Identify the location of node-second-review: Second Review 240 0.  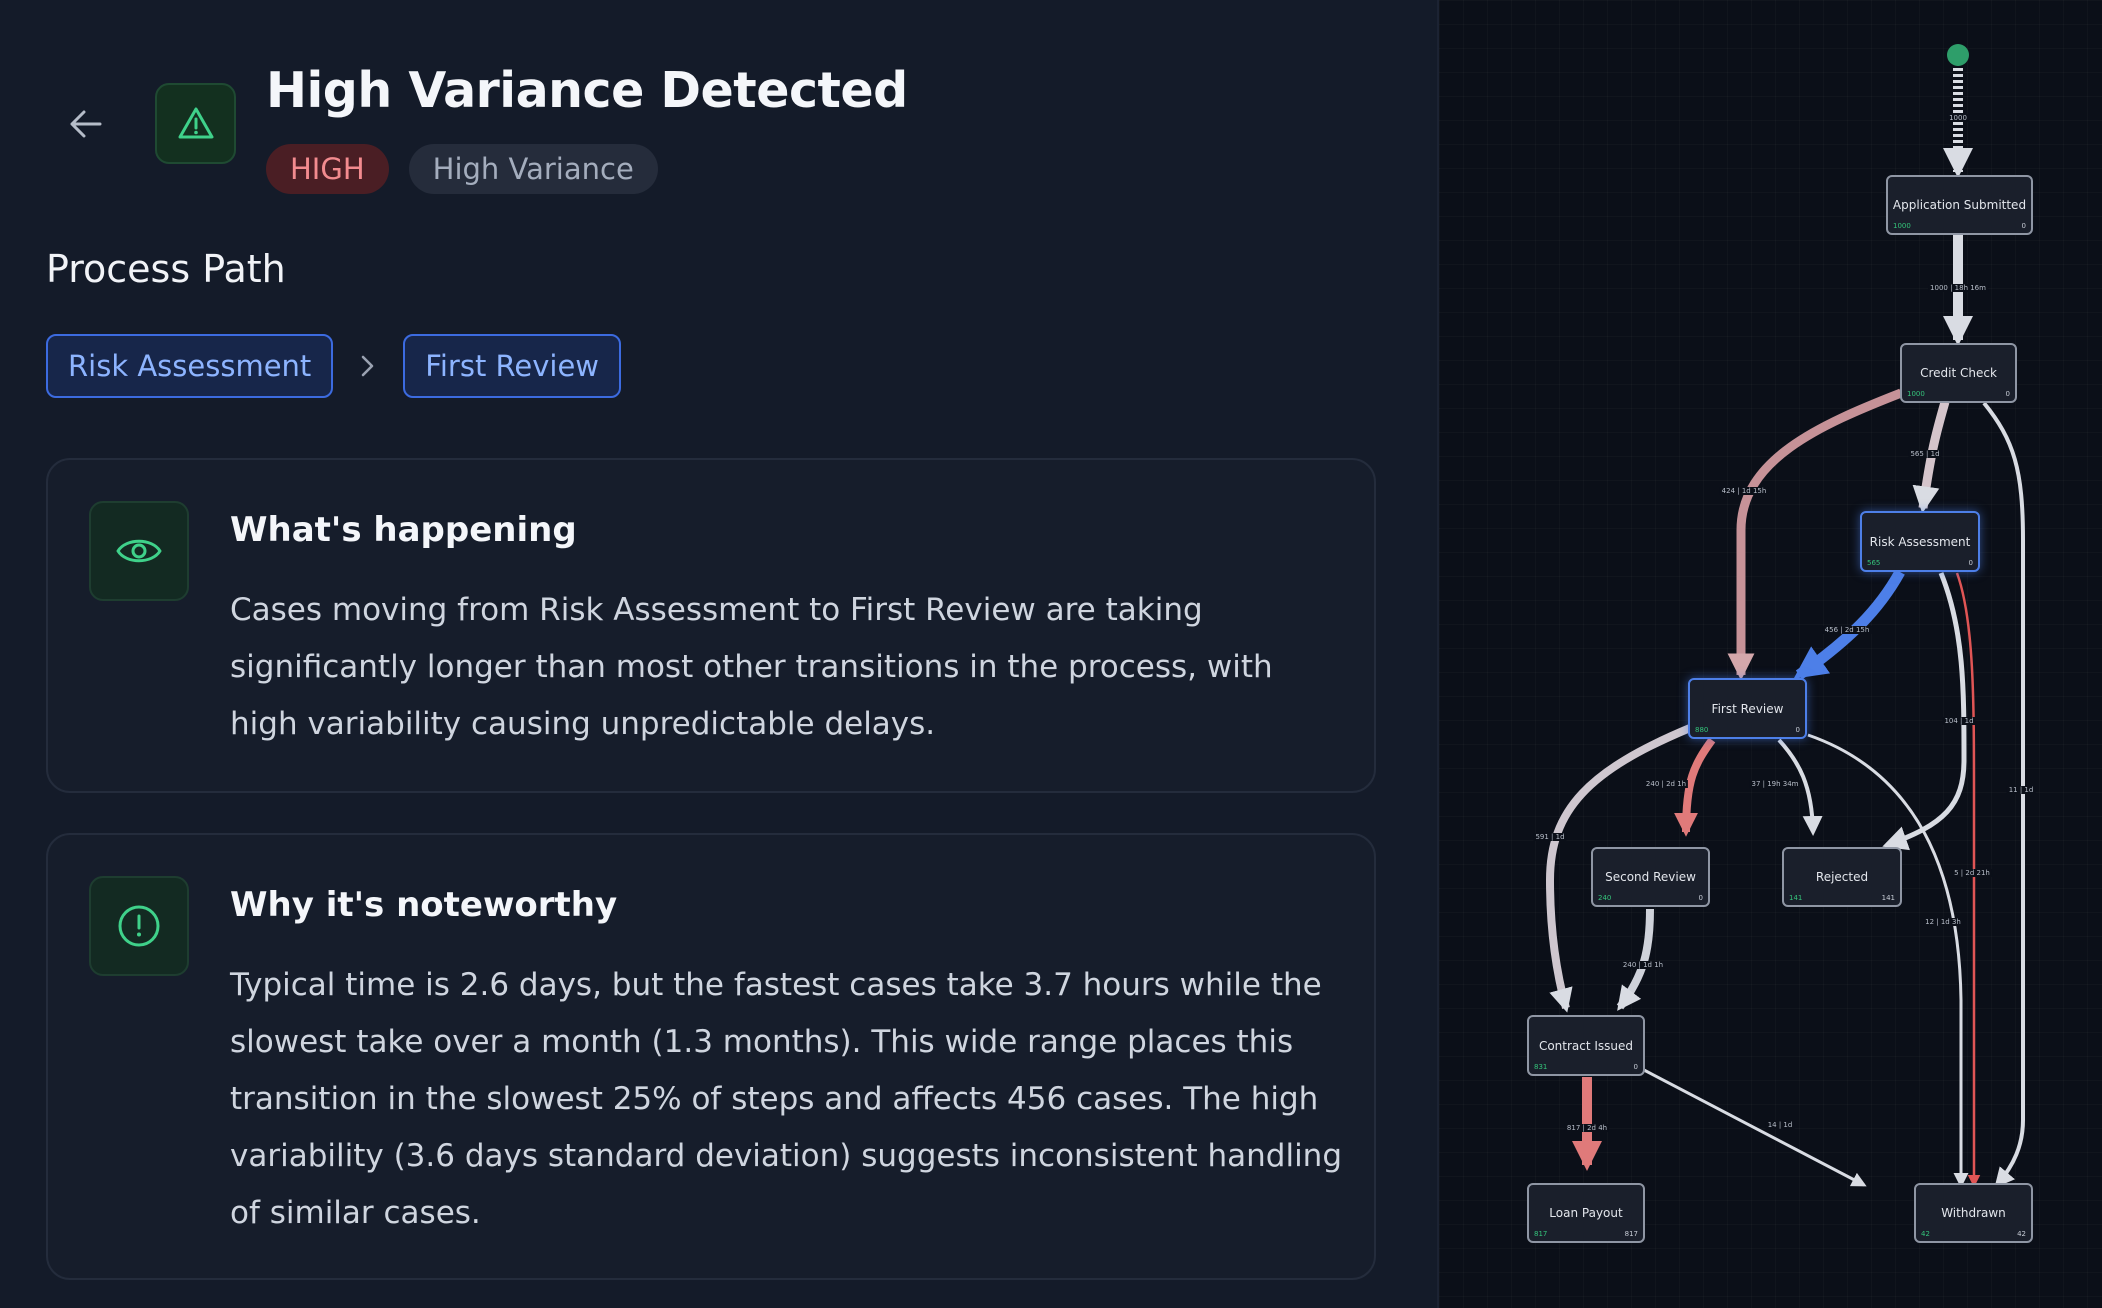
(1650, 877).